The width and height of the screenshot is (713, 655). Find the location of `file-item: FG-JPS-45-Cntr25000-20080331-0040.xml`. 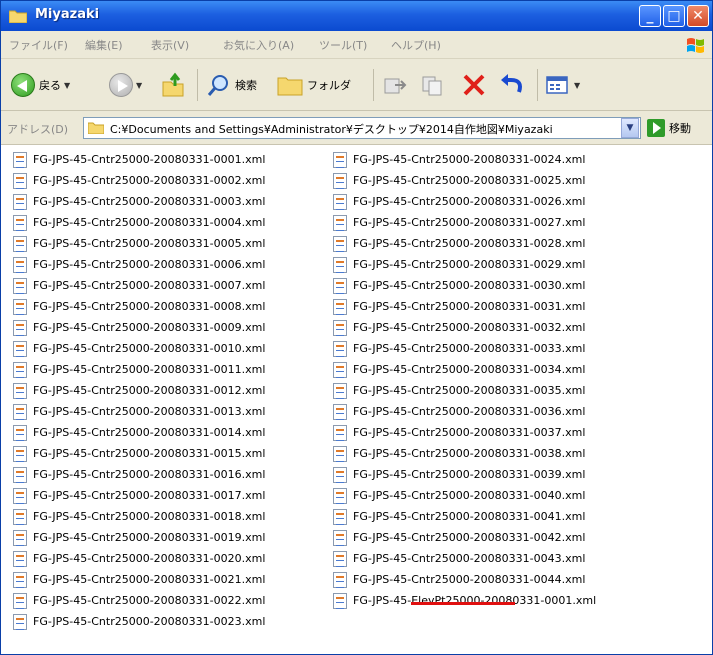

file-item: FG-JPS-45-Cntr25000-20080331-0040.xml is located at coordinates (464, 495).